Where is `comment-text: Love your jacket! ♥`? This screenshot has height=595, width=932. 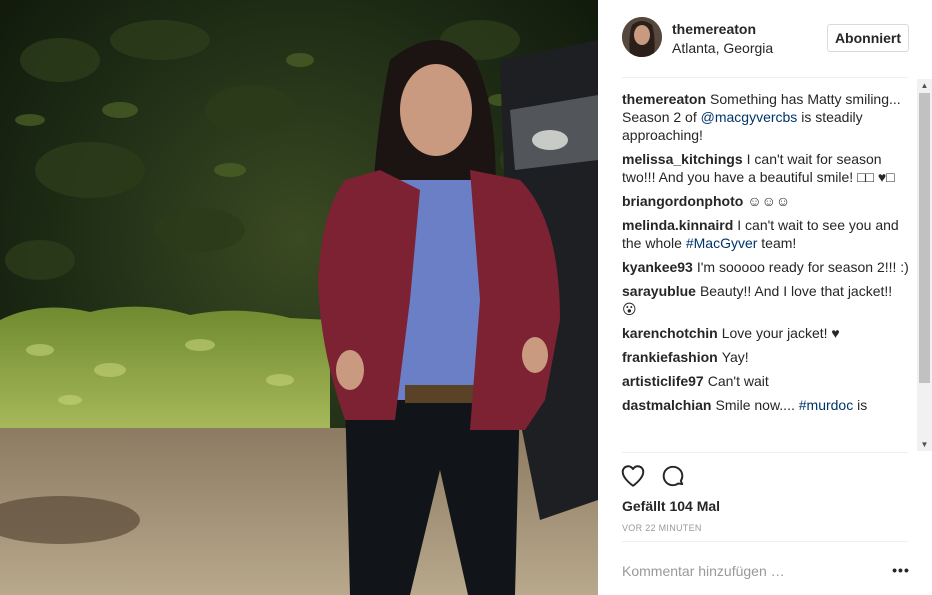 comment-text: Love your jacket! ♥ is located at coordinates (780, 333).